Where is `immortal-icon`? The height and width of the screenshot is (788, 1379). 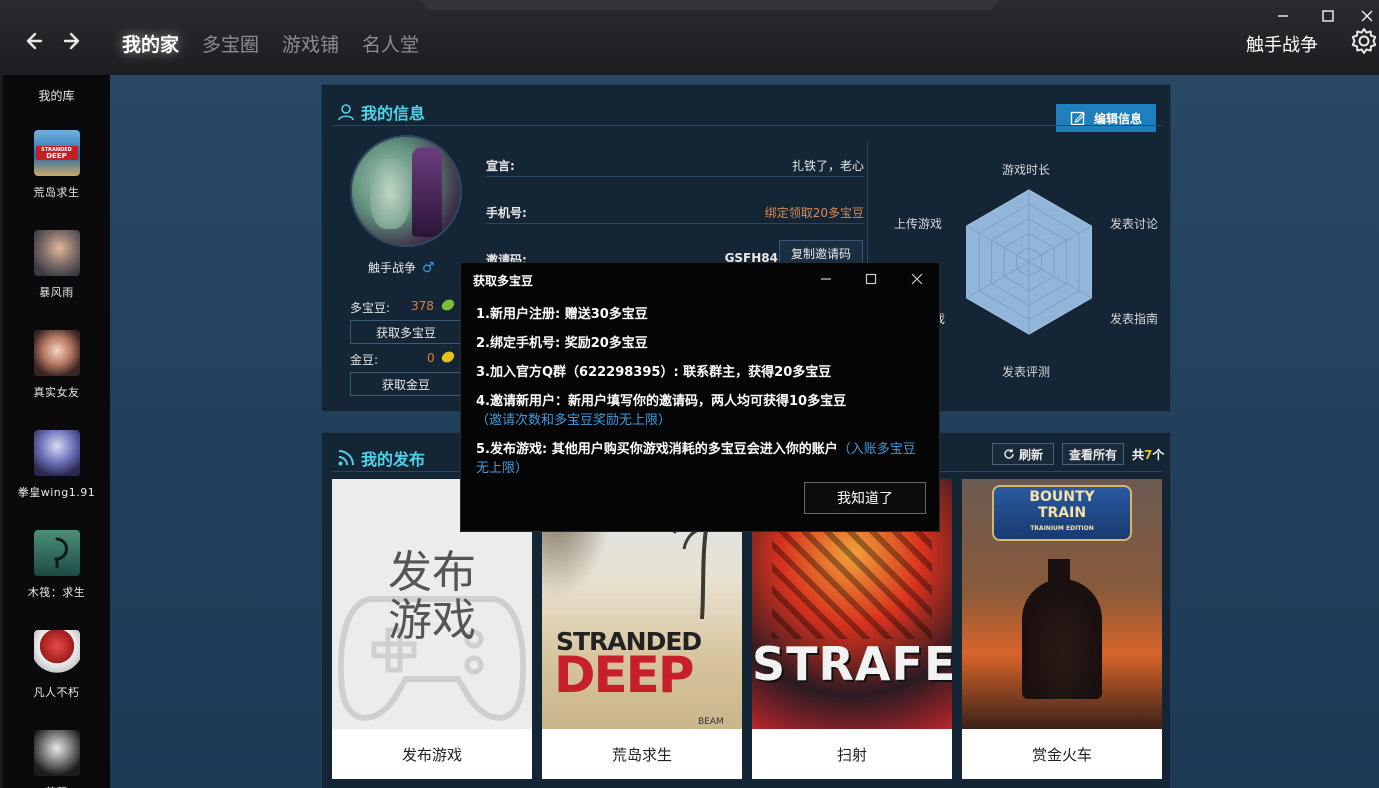 immortal-icon is located at coordinates (56, 653).